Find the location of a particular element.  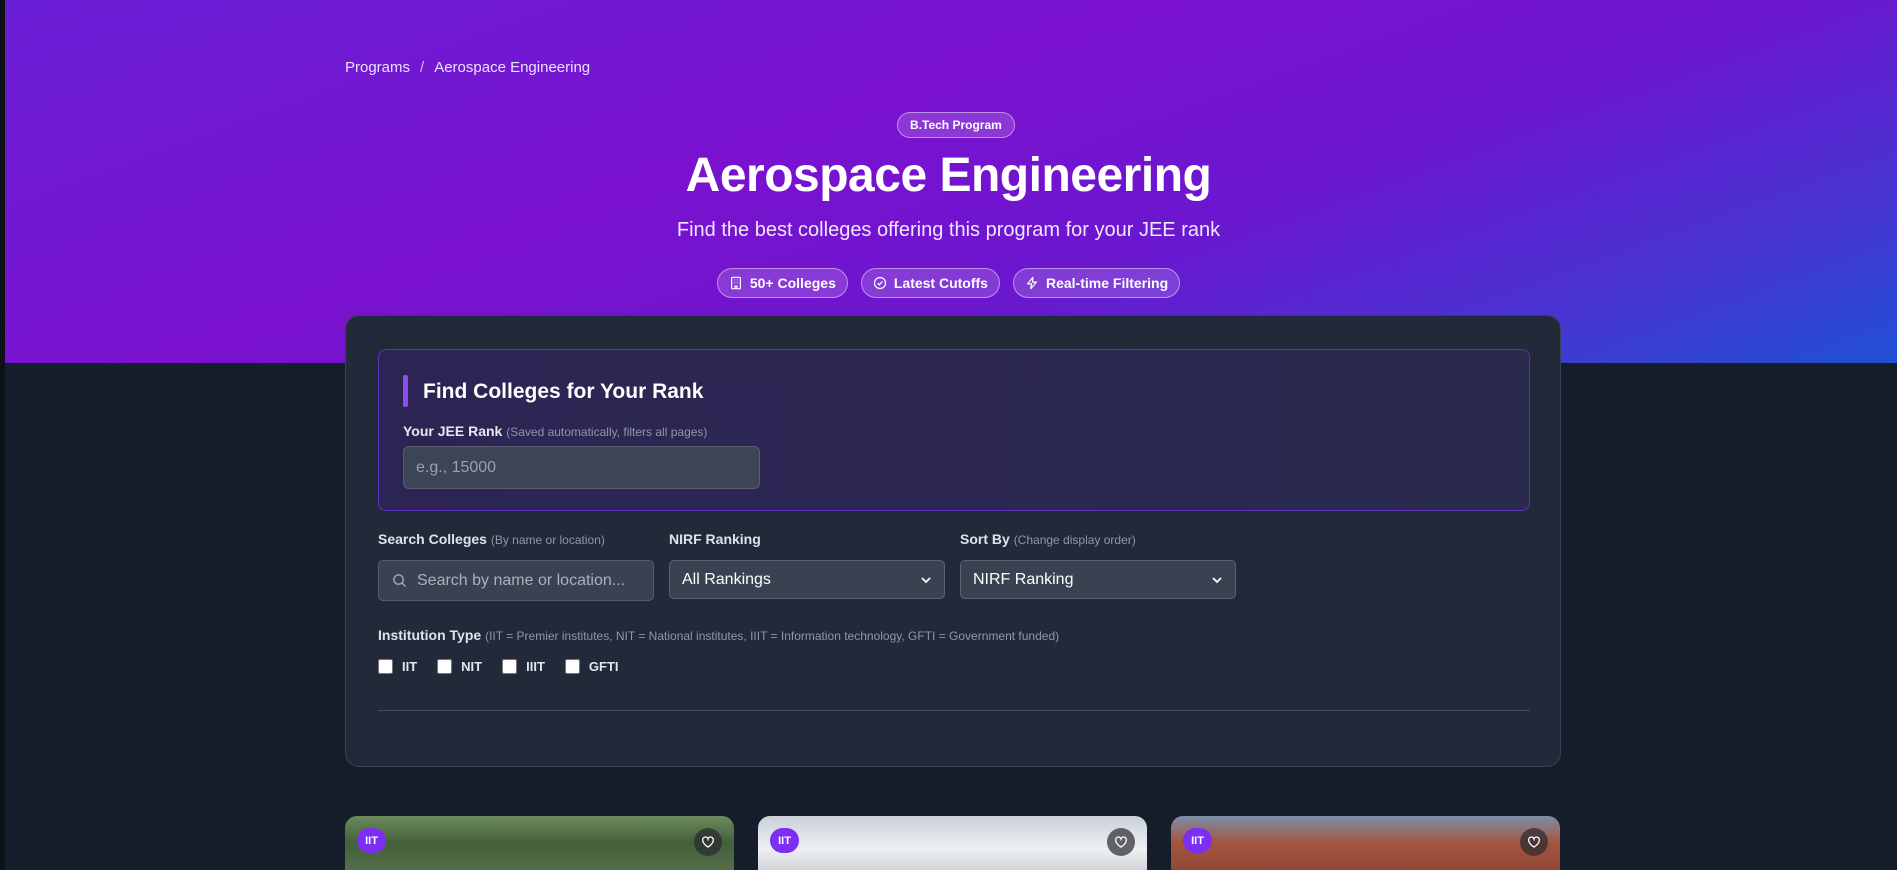

search-colleges-label: Search Colleges (By name or location) is located at coordinates (491, 539).